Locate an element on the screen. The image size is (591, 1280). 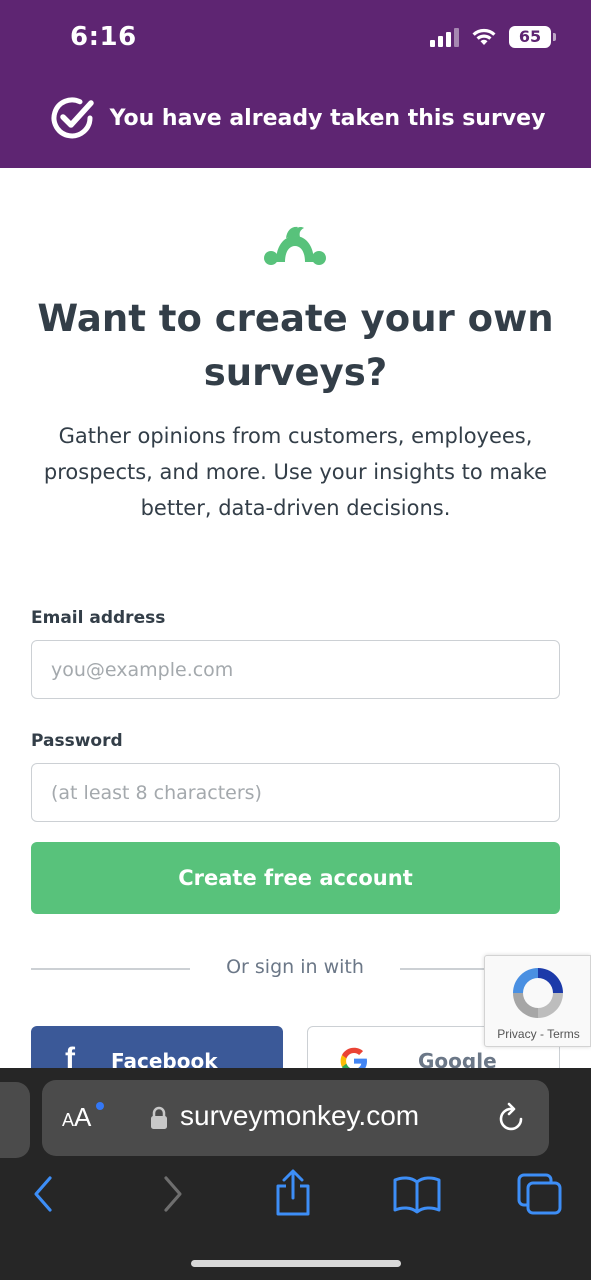
already-taken-banner: You have already taken this survey is located at coordinates (295, 118).